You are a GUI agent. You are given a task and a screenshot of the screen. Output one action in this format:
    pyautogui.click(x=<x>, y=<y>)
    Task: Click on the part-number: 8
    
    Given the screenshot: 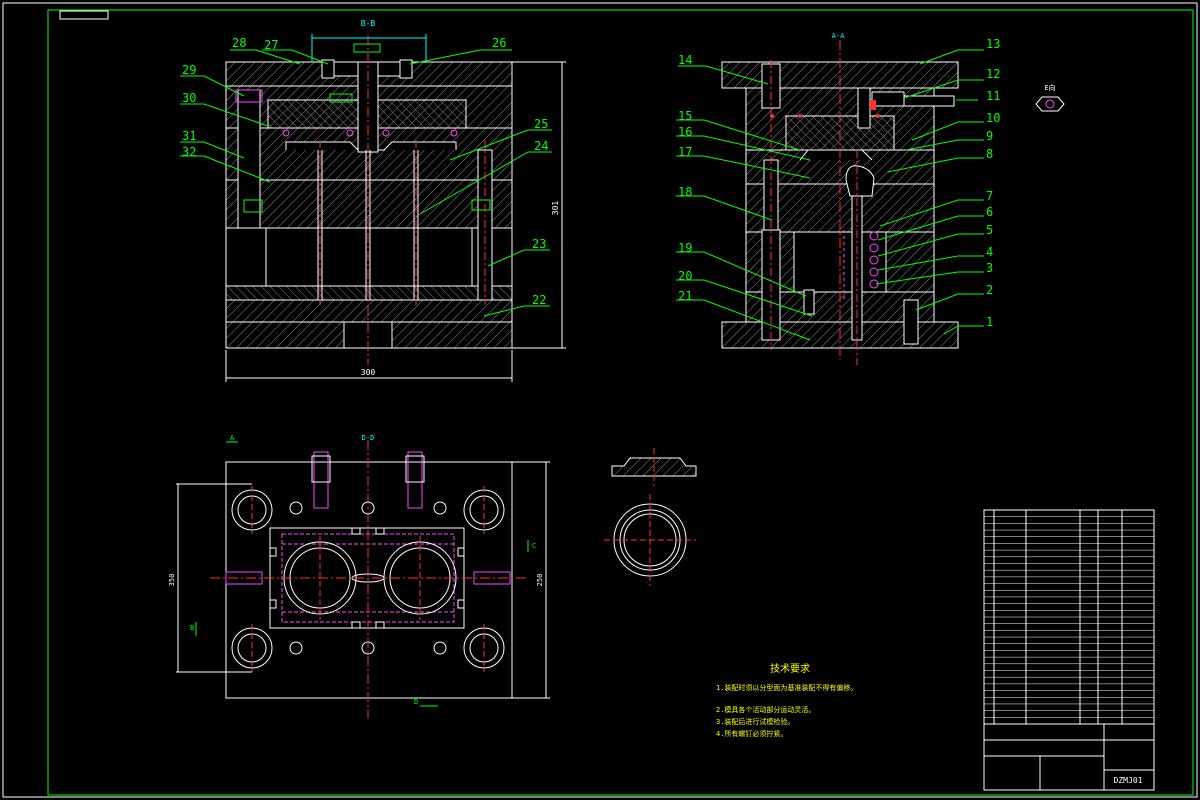 What is the action you would take?
    pyautogui.click(x=989, y=154)
    